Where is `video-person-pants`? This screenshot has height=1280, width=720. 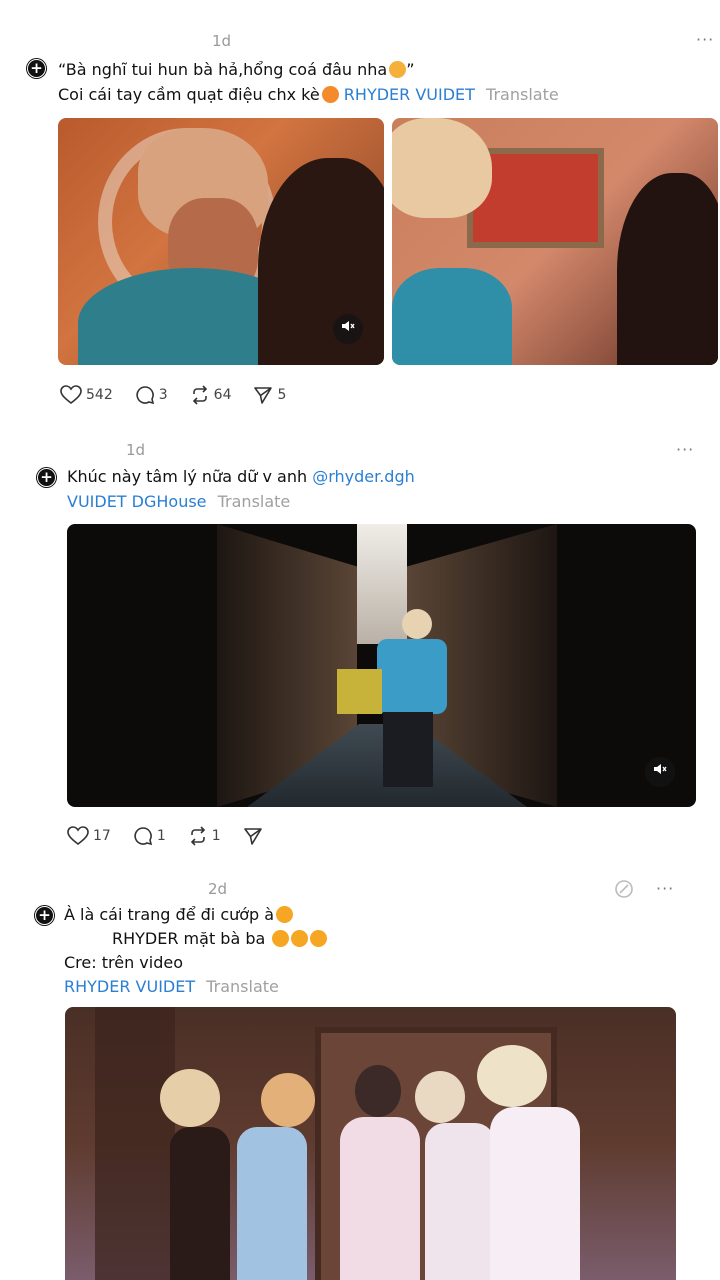 video-person-pants is located at coordinates (408, 749).